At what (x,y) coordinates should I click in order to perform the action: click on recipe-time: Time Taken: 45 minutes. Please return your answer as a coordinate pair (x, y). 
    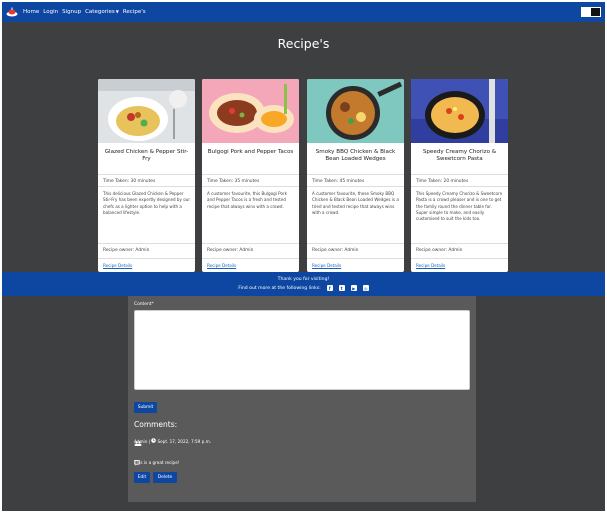
    Looking at the image, I should click on (338, 181).